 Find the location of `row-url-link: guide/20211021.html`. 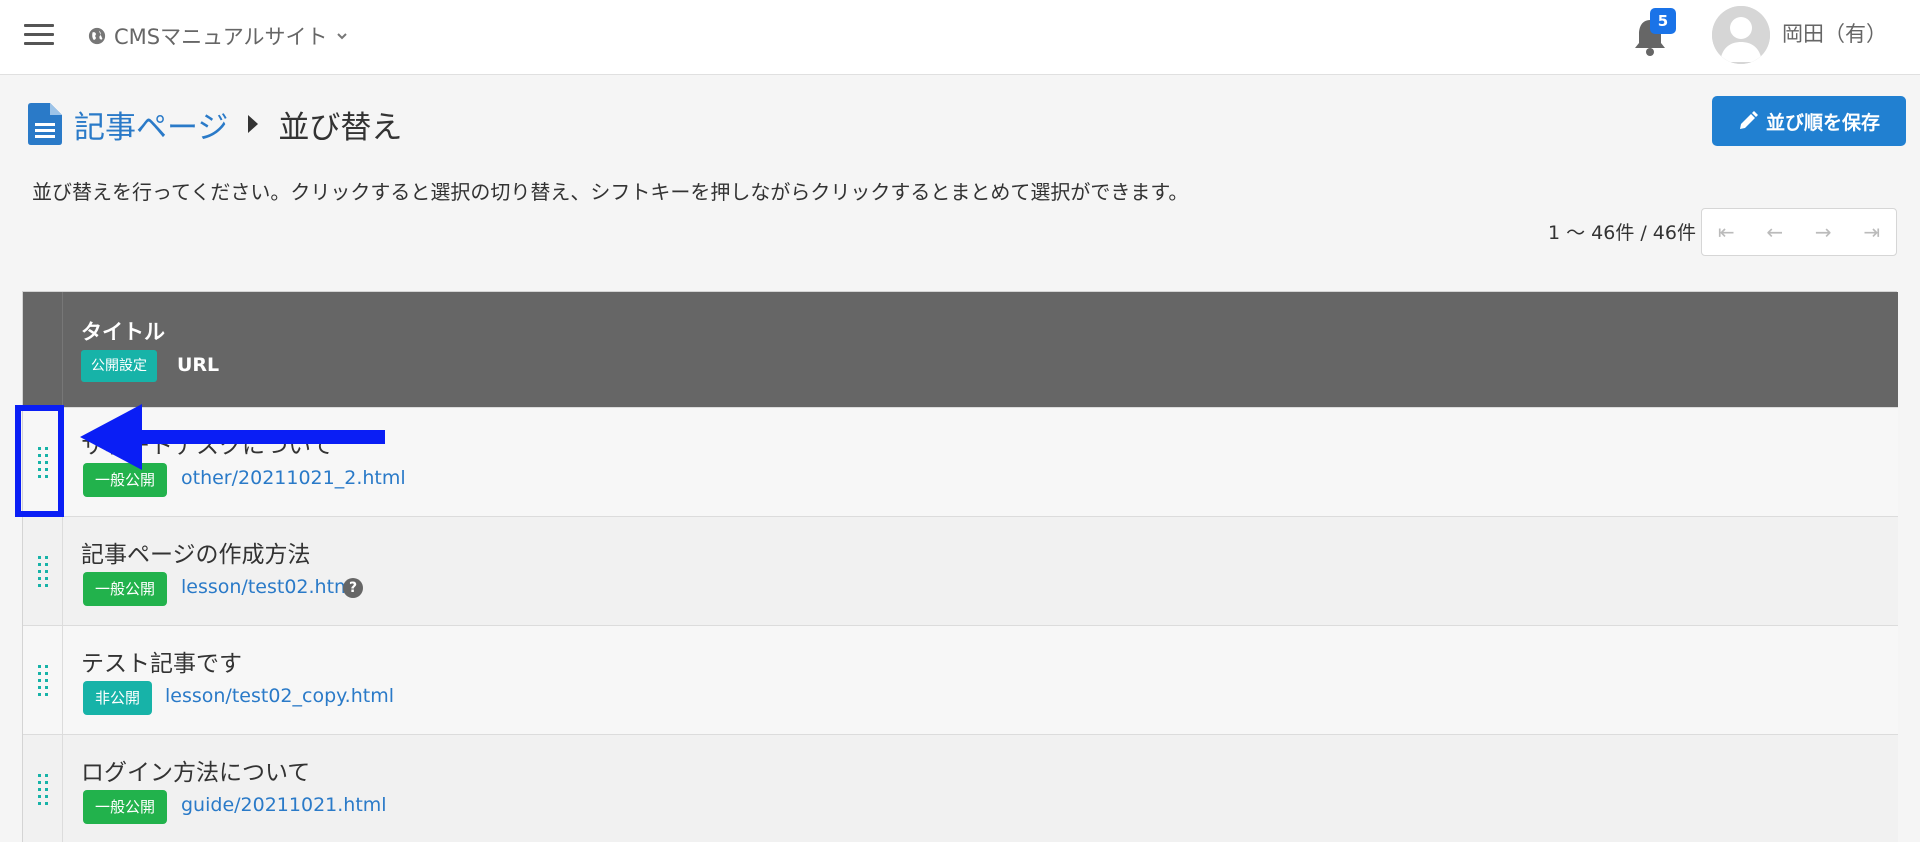

row-url-link: guide/20211021.html is located at coordinates (284, 805).